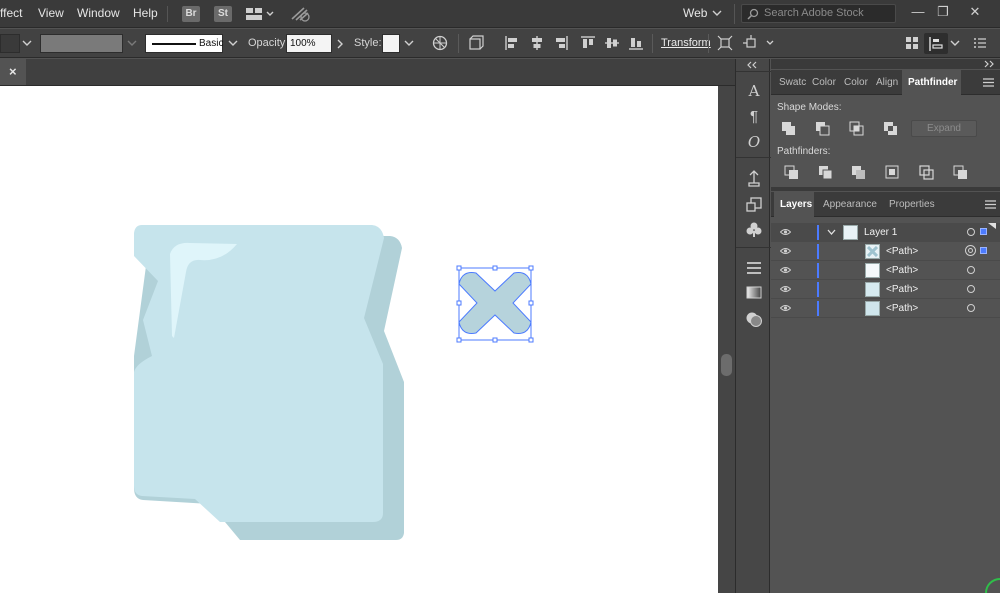 The height and width of the screenshot is (593, 1000). I want to click on tab-color-guide: Color, so click(856, 82).